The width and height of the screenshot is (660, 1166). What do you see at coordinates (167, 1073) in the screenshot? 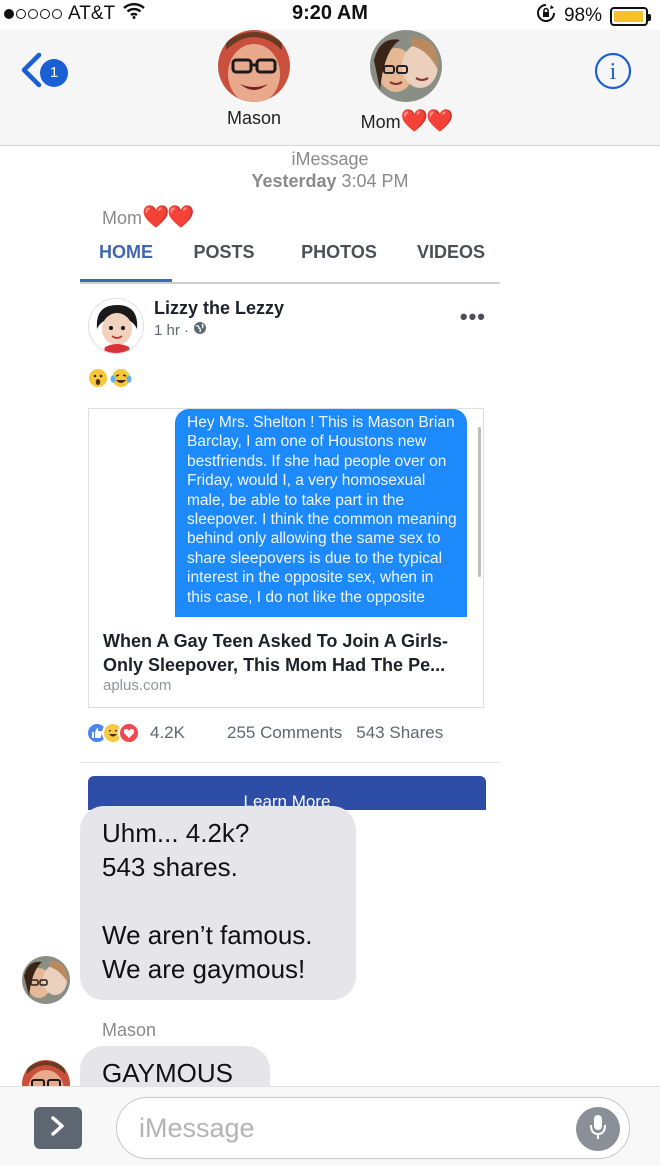
I see `message-text: GAYMOUS` at bounding box center [167, 1073].